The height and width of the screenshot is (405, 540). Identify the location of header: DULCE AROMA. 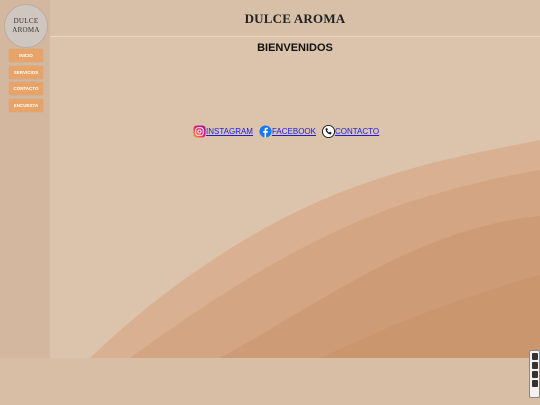
(295, 18).